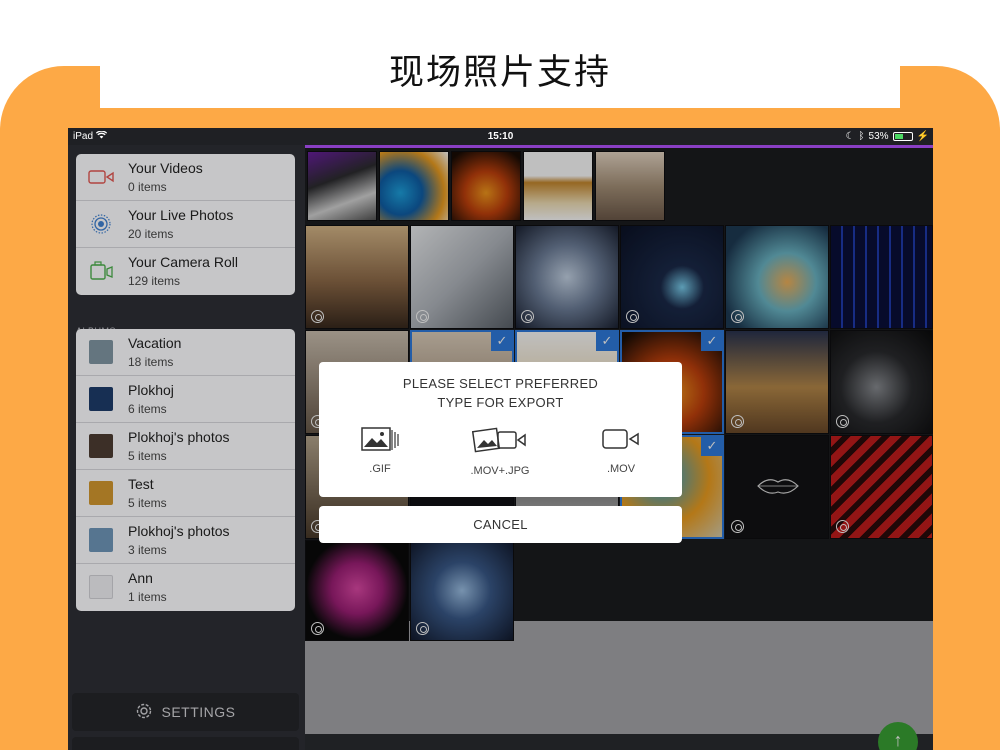 Image resolution: width=1000 pixels, height=750 pixels. What do you see at coordinates (380, 439) in the screenshot?
I see `gif-icon` at bounding box center [380, 439].